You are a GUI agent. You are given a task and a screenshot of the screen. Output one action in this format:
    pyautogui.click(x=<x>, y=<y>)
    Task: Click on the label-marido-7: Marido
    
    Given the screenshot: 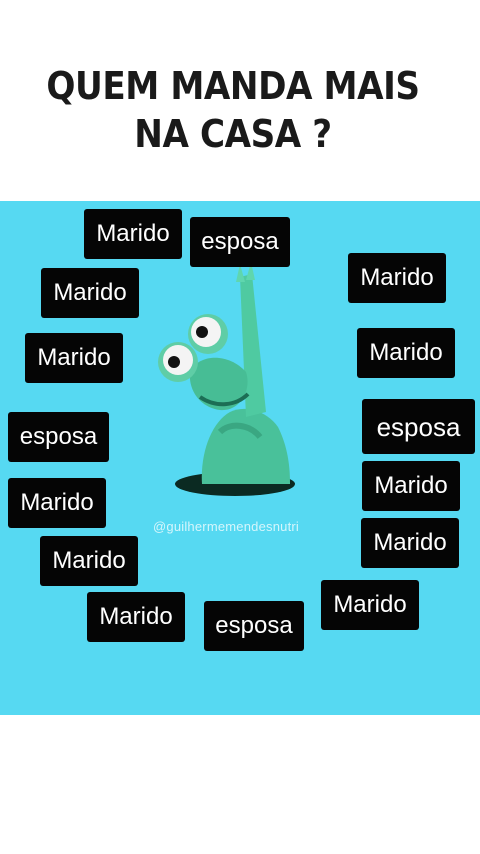 What is the action you would take?
    pyautogui.click(x=57, y=503)
    